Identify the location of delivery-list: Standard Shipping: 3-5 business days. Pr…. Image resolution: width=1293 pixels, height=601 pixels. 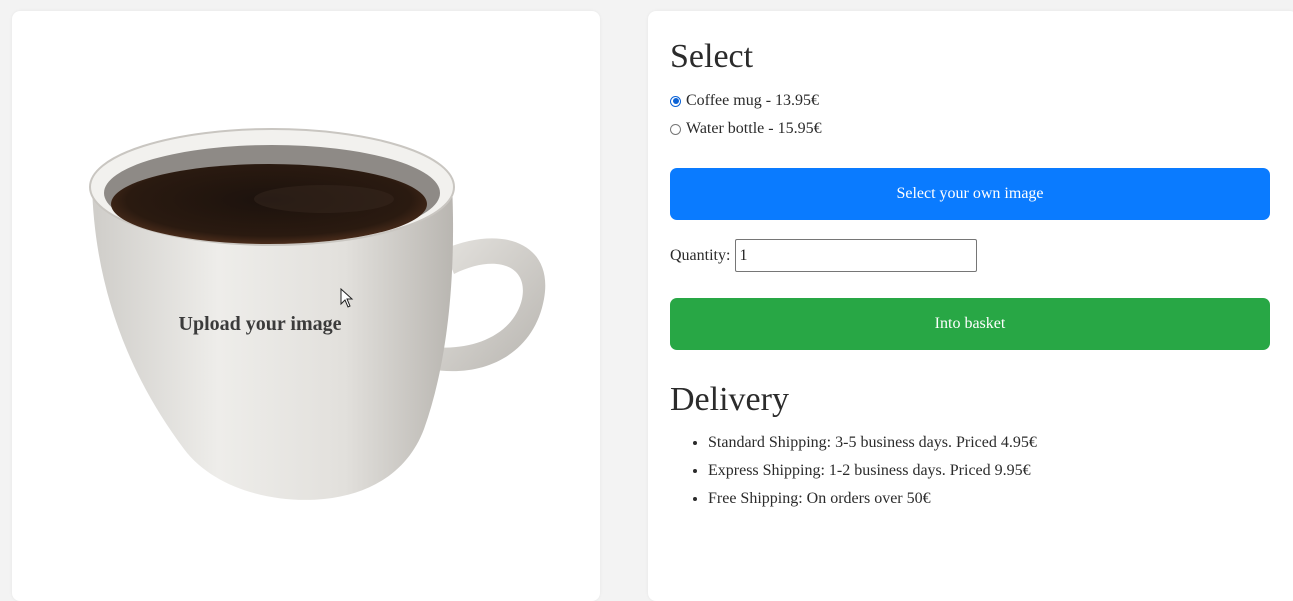
(853, 471).